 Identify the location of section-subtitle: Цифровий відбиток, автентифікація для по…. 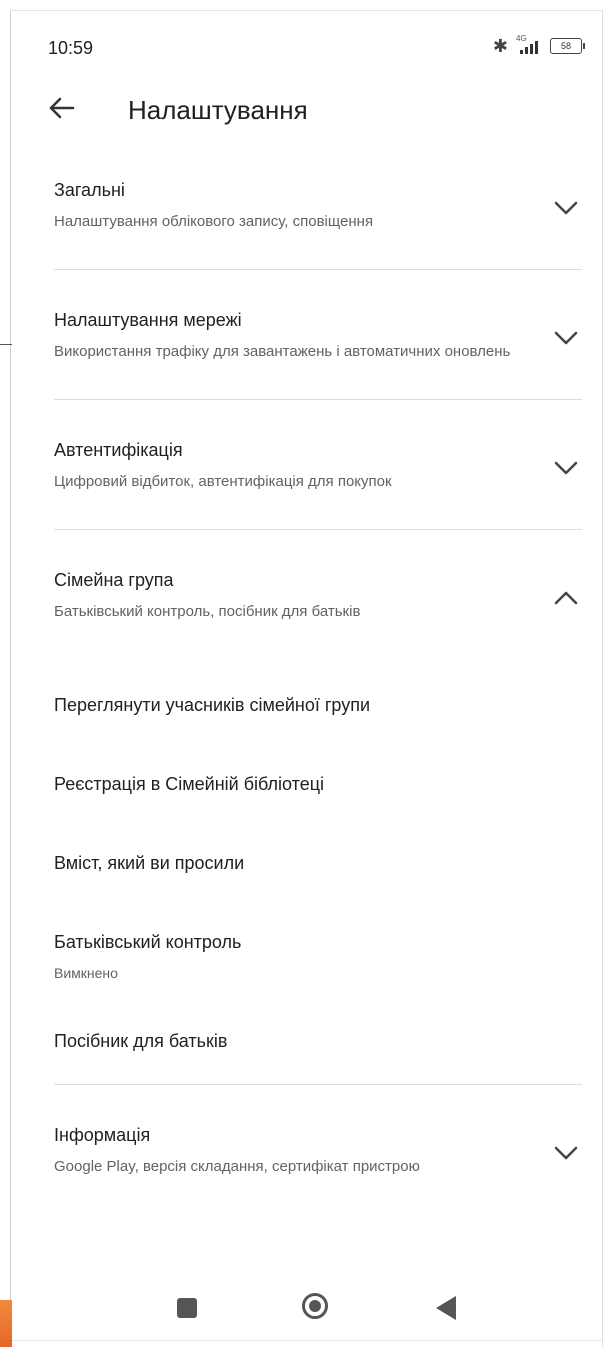
(223, 481).